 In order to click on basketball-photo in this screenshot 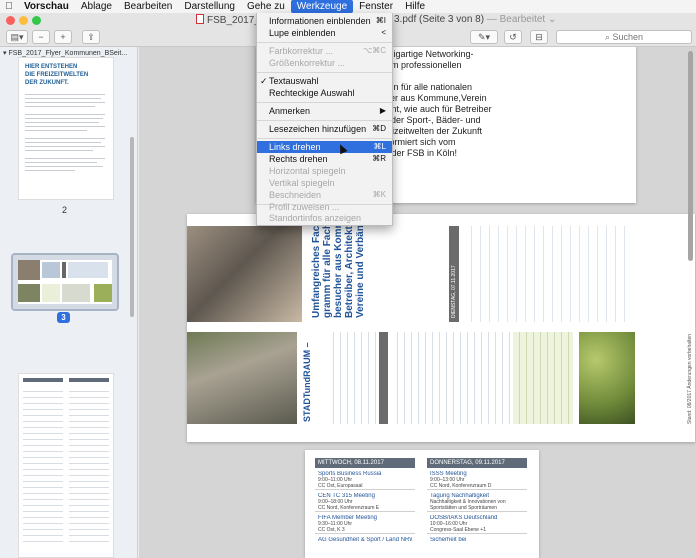, I will do `click(244, 274)`.